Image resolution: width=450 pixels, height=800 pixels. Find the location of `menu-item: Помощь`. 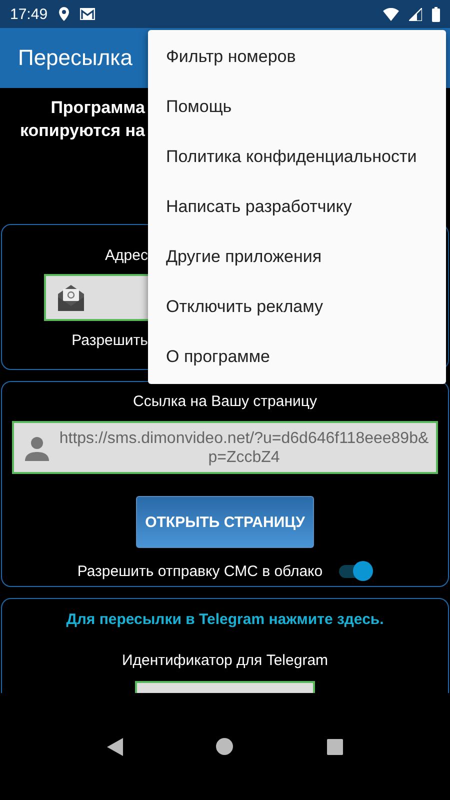

menu-item: Помощь is located at coordinates (297, 107).